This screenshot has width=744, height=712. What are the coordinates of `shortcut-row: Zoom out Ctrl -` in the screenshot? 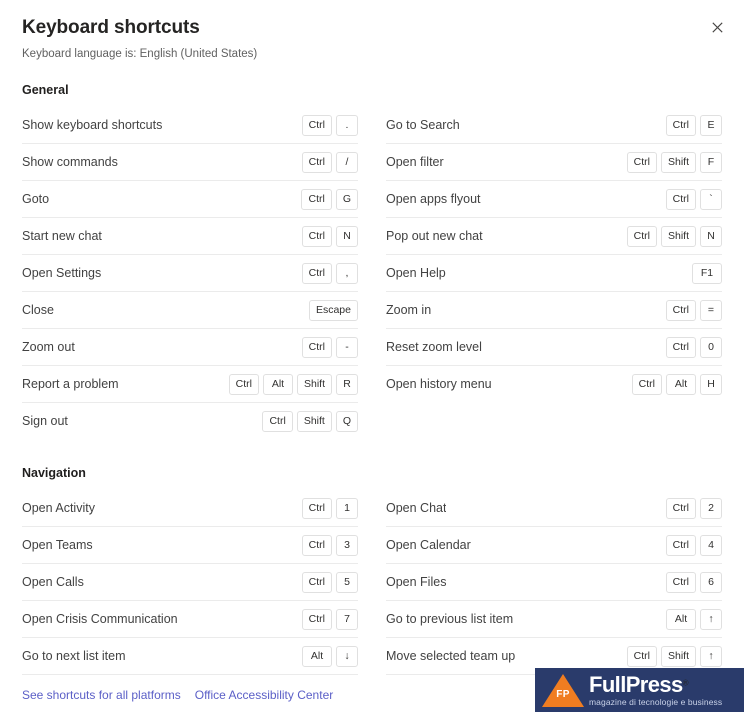 It's located at (190, 347).